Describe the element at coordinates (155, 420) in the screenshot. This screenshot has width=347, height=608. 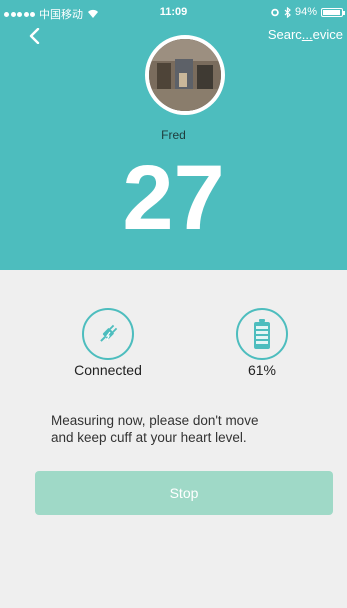
I see `message-line-1: Measuring now, please don't move` at that location.